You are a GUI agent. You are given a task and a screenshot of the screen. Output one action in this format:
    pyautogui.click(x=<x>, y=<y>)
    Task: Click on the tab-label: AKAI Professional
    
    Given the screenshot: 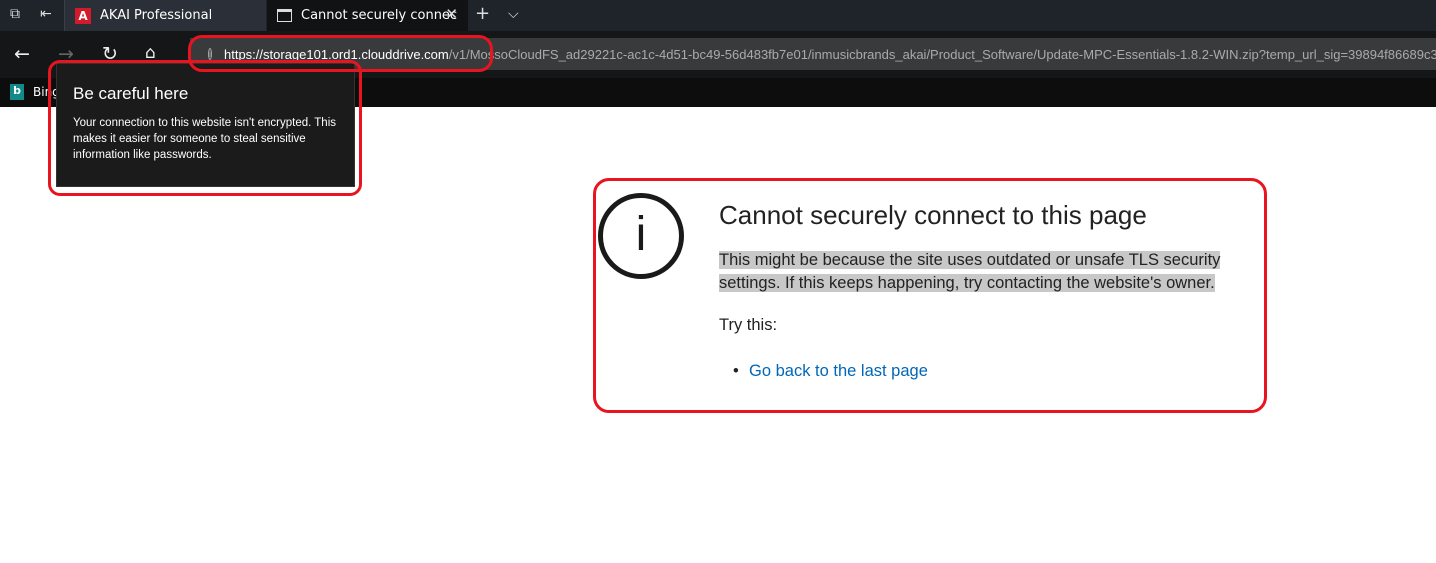 What is the action you would take?
    pyautogui.click(x=156, y=15)
    